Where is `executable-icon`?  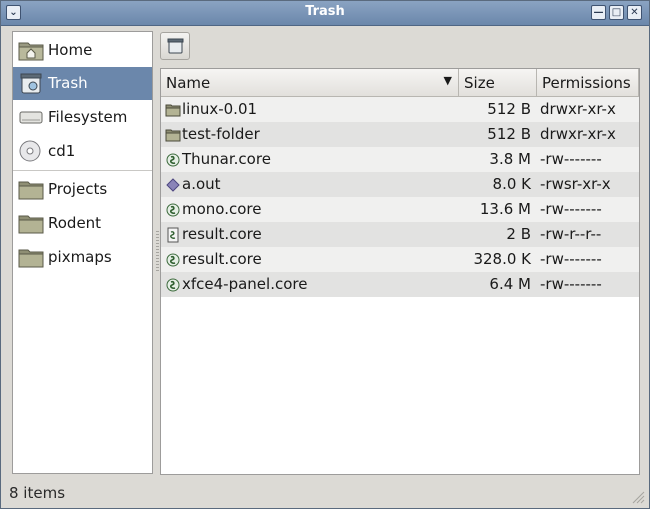 executable-icon is located at coordinates (173, 185).